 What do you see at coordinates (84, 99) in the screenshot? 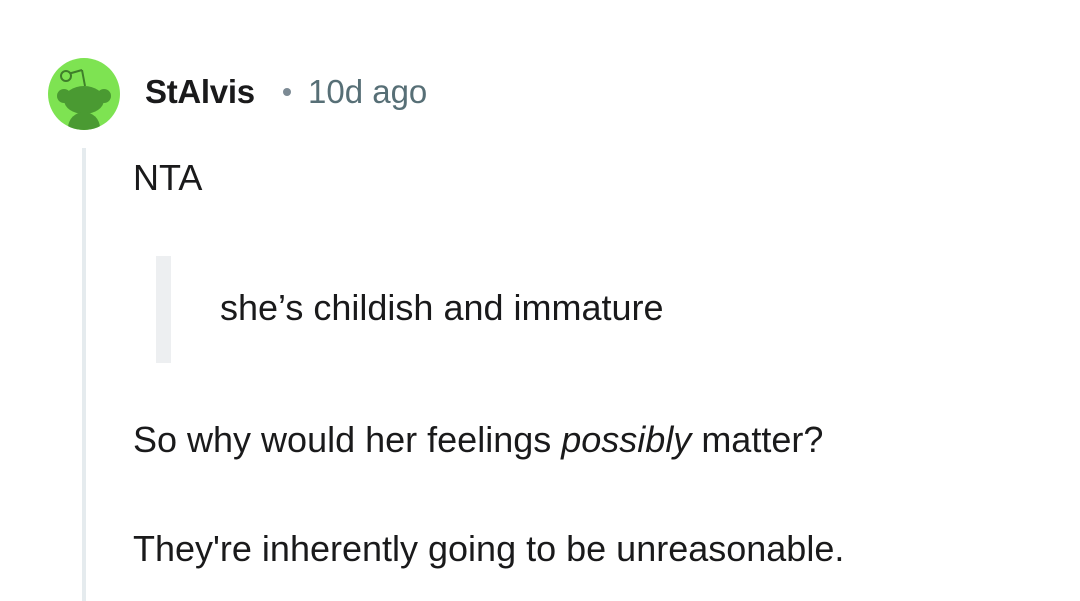
I see `snoo-avatar-icon` at bounding box center [84, 99].